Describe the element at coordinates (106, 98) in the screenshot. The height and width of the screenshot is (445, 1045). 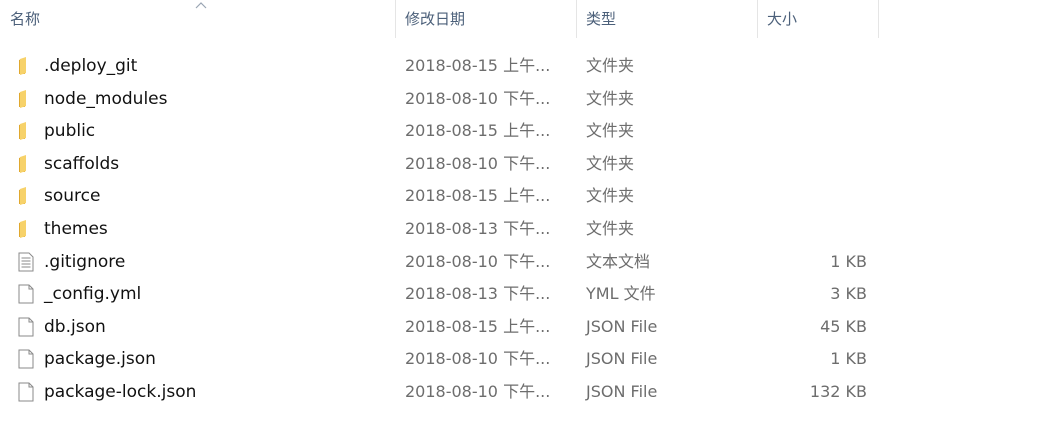
I see `file-name: node_modules` at that location.